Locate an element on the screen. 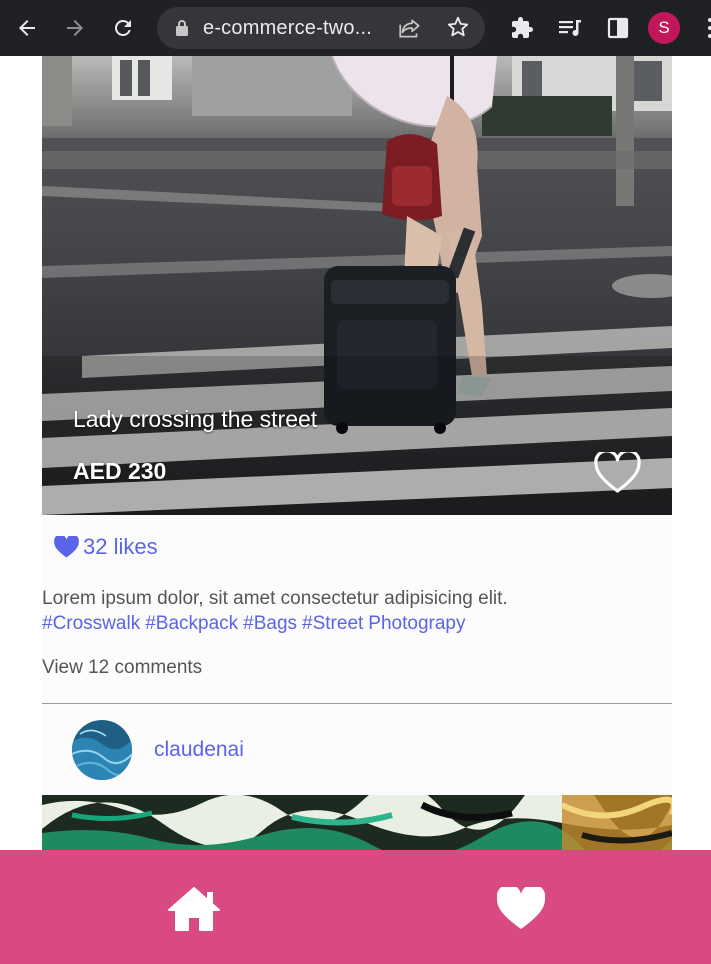 This screenshot has height=964, width=711. hashtag: Photograpy is located at coordinates (416, 623).